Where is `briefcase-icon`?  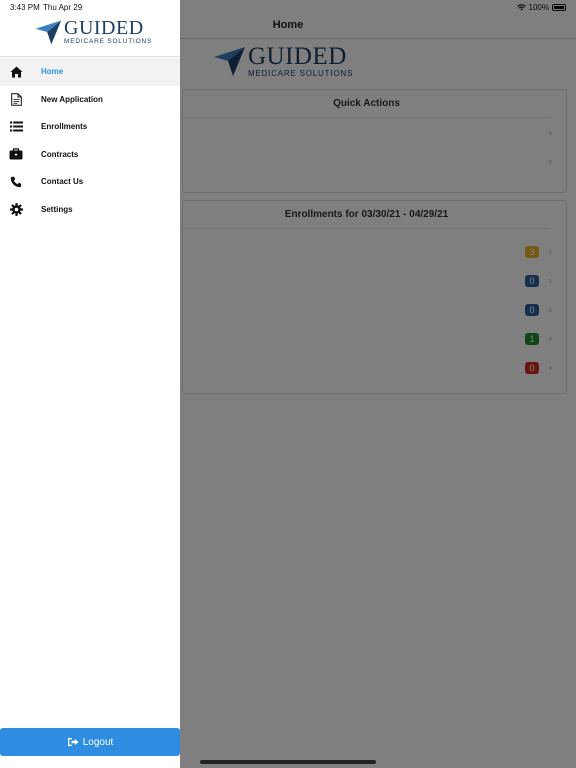
briefcase-icon is located at coordinates (16, 154).